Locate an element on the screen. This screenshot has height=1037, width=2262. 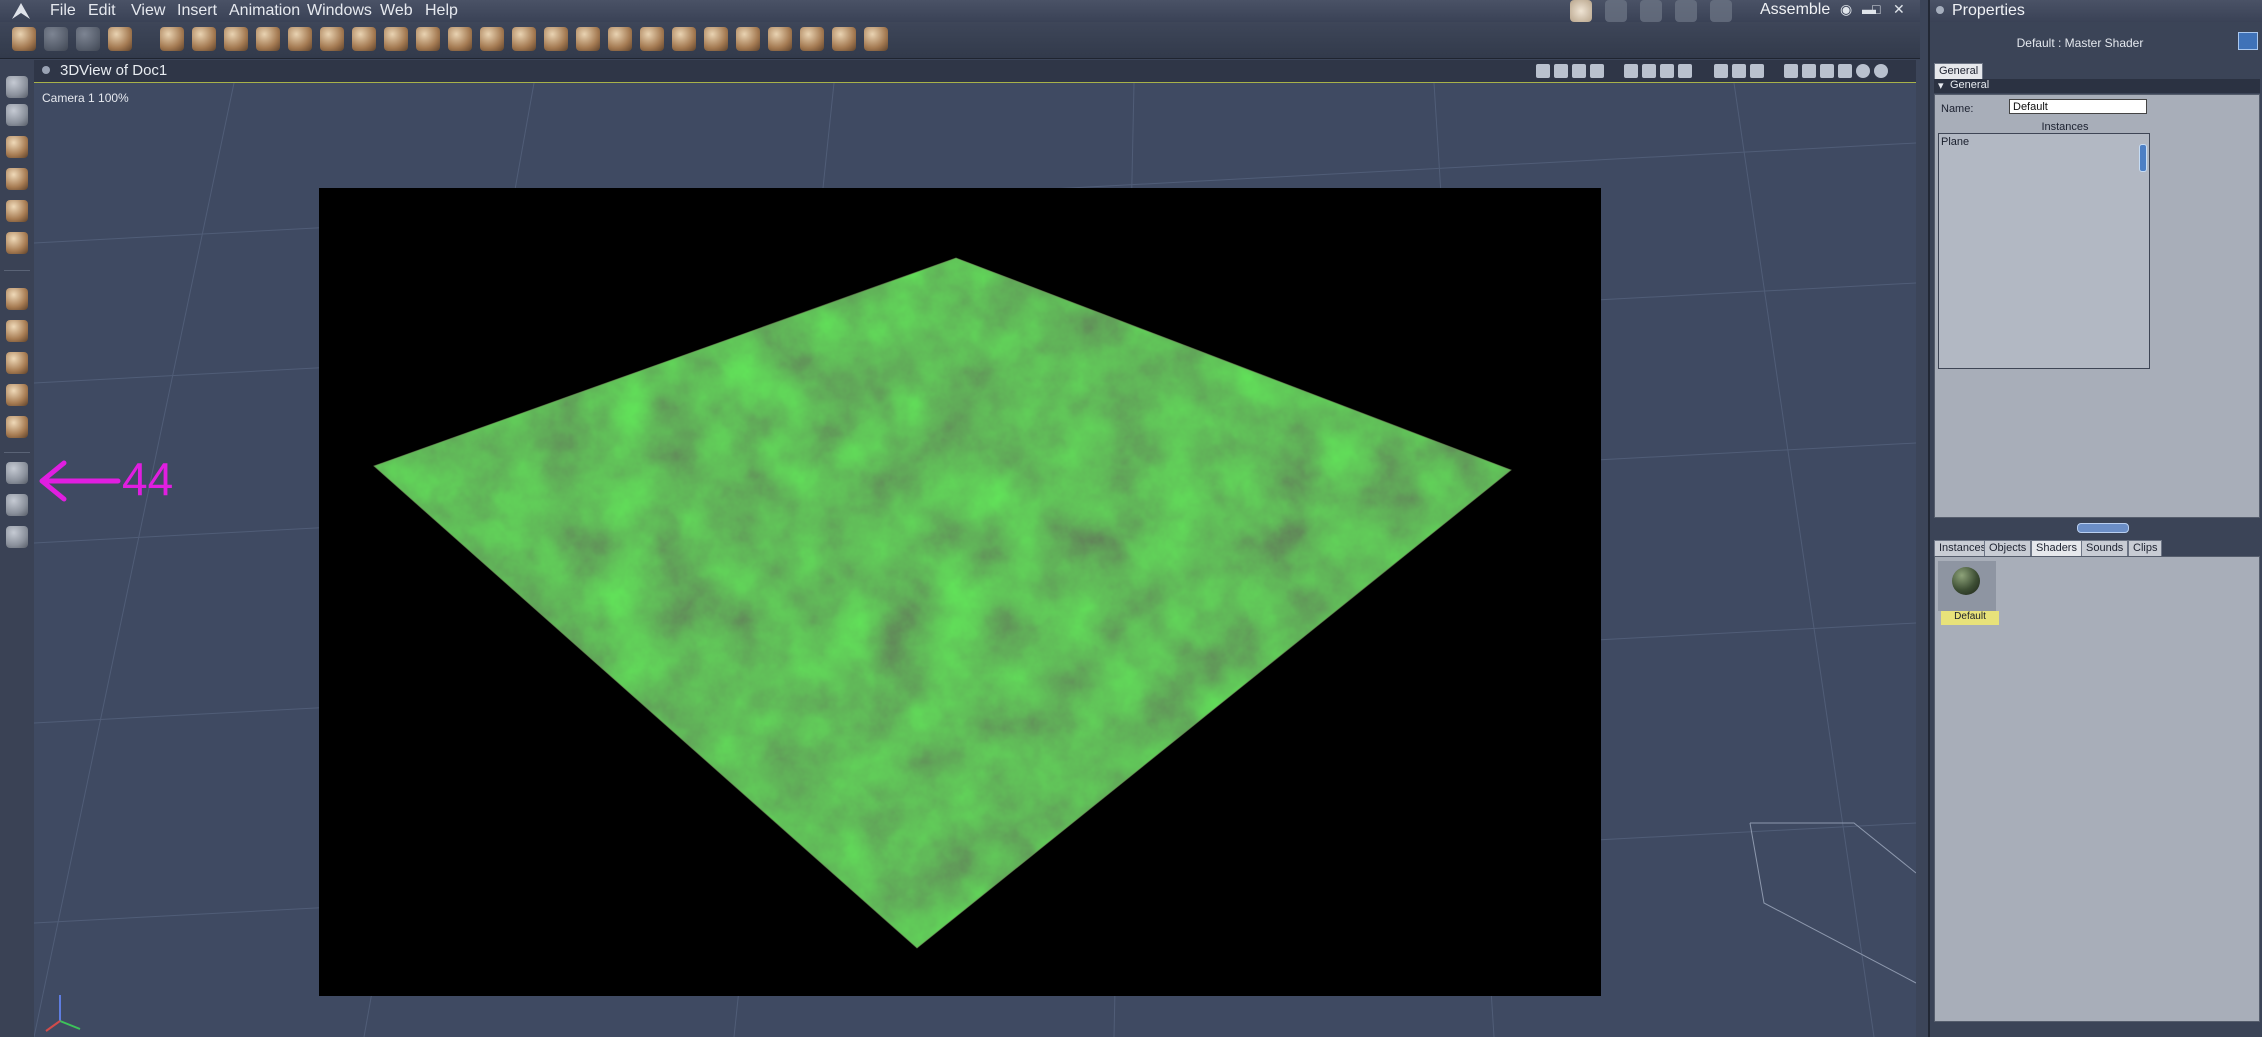
scrollbar-thumb is located at coordinates (2143, 158).